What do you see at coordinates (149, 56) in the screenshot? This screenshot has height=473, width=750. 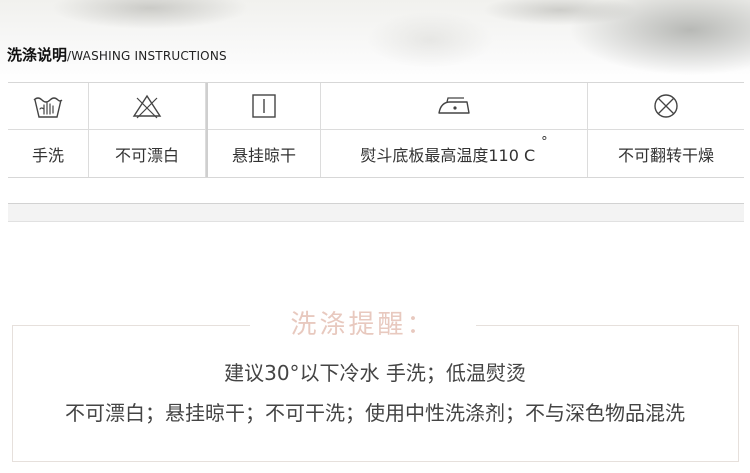 I see `title-en: WASHING INSTRUCTIONS` at bounding box center [149, 56].